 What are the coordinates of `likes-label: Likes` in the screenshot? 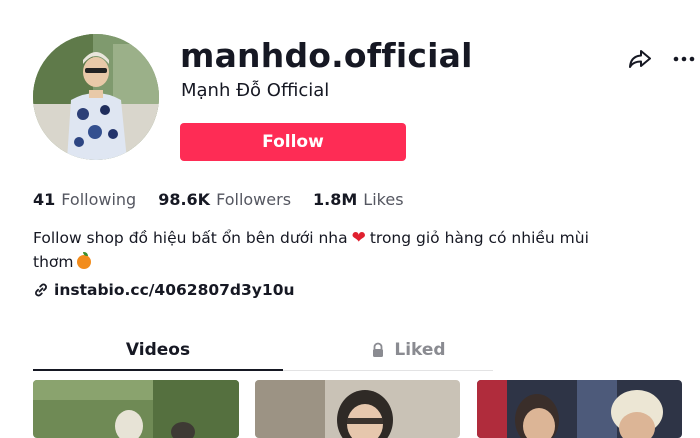 It's located at (383, 199).